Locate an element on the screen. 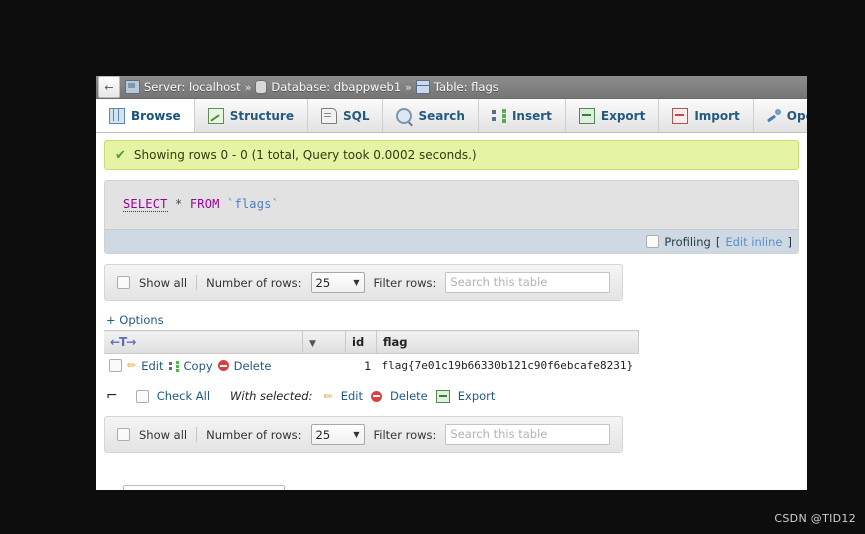  breadcrumb-table: Table: flags is located at coordinates (457, 87).